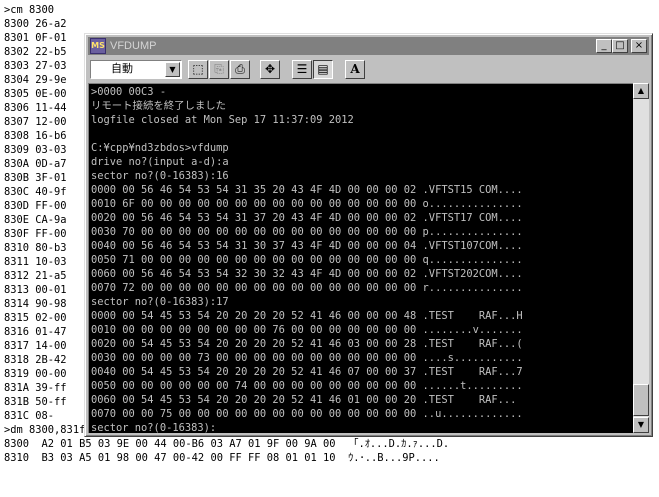 The height and width of the screenshot is (497, 659). I want to click on console-line: >0000 00C3 -, so click(129, 92).